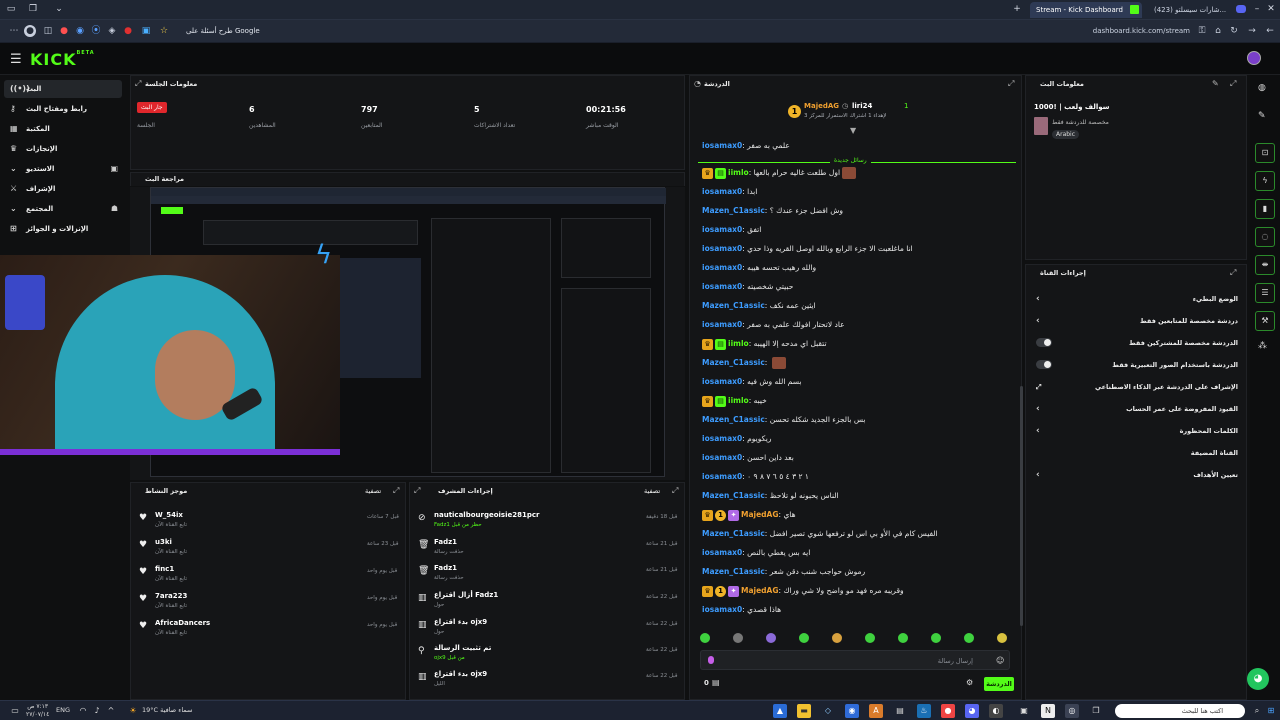  What do you see at coordinates (855, 230) in the screenshot?
I see `chat-message: iosamax0: اتفق` at bounding box center [855, 230].